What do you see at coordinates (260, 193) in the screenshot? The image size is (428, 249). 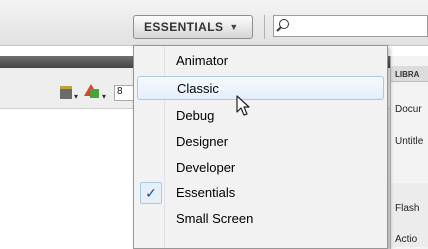 I see `menu-item-essentials: ✓ Essentials` at bounding box center [260, 193].